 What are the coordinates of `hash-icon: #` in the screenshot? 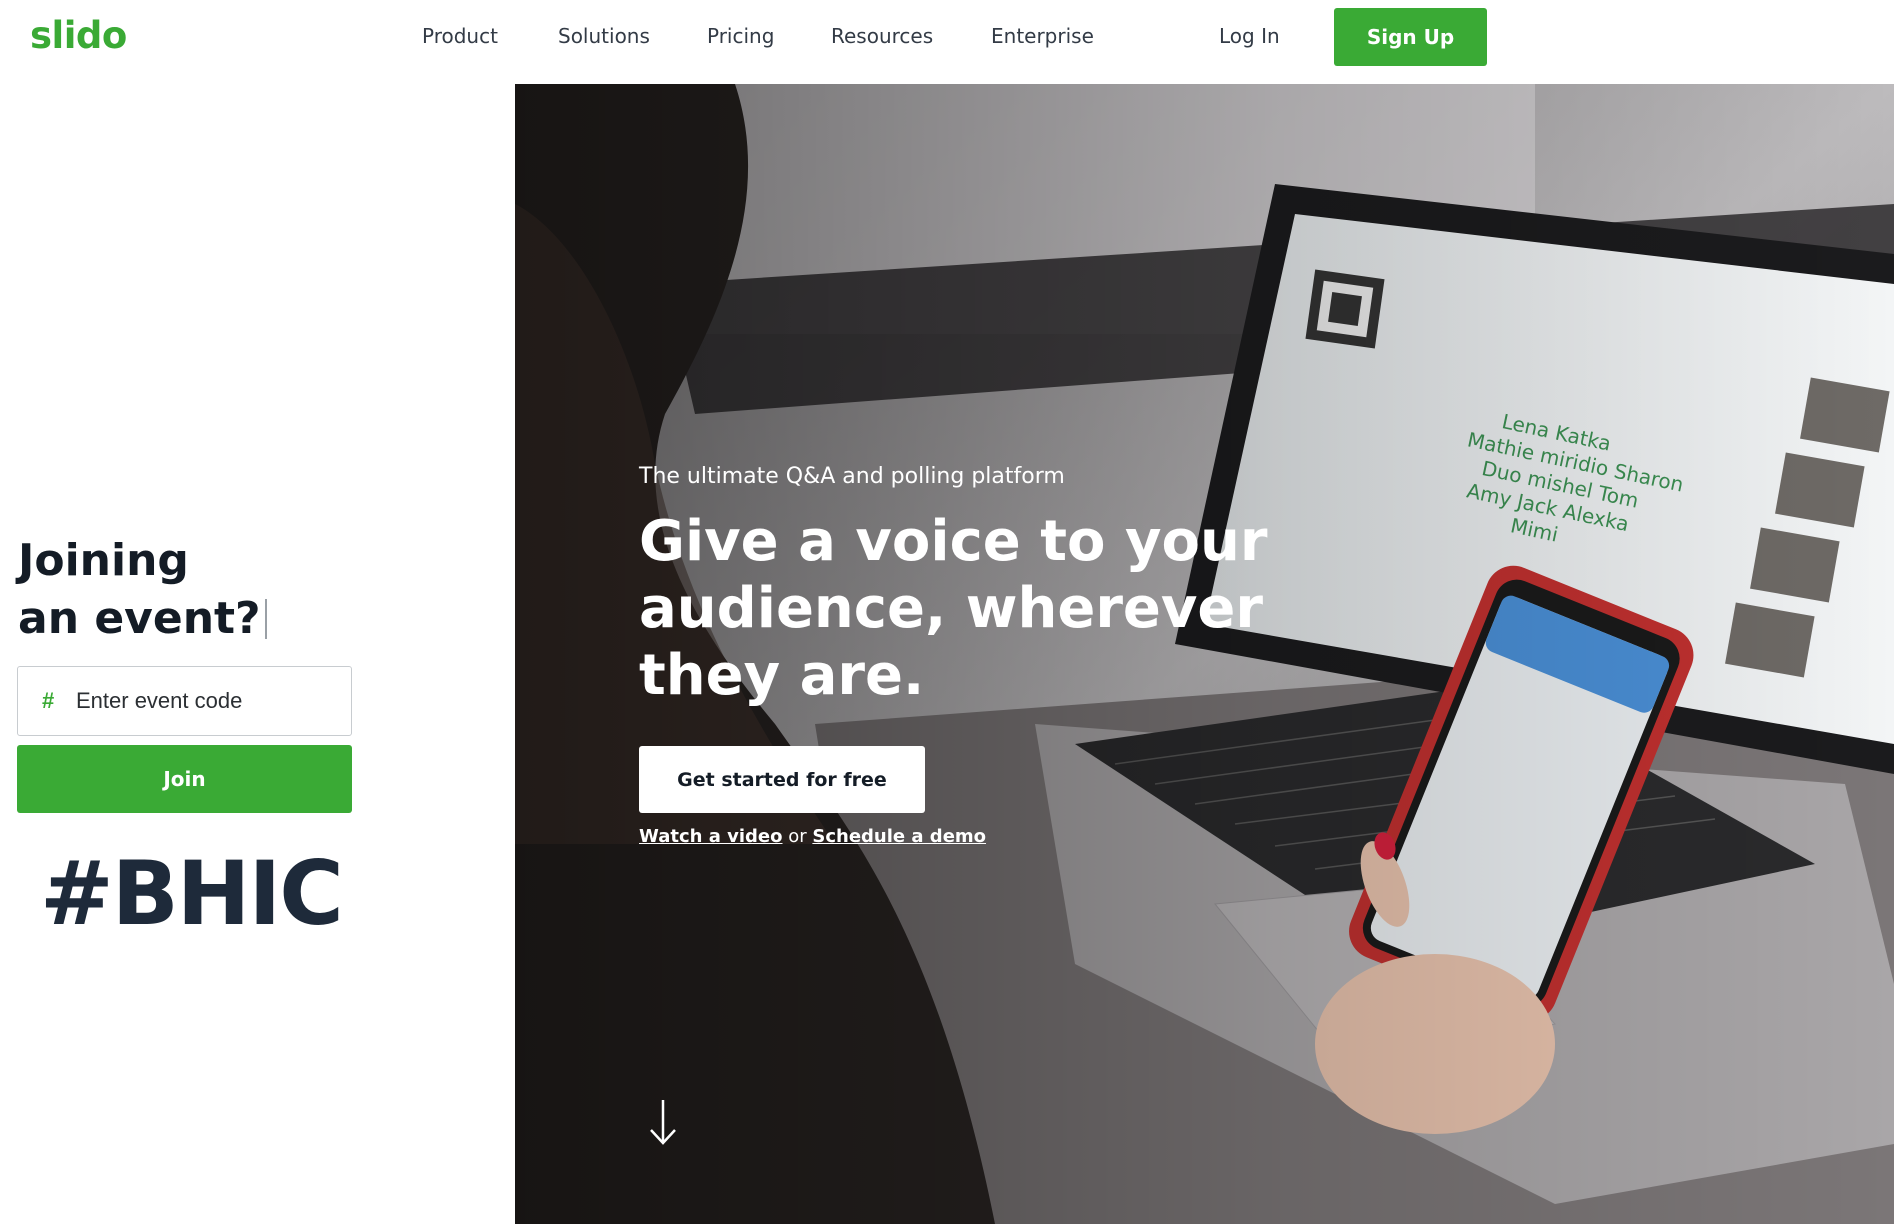 It's located at (48, 700).